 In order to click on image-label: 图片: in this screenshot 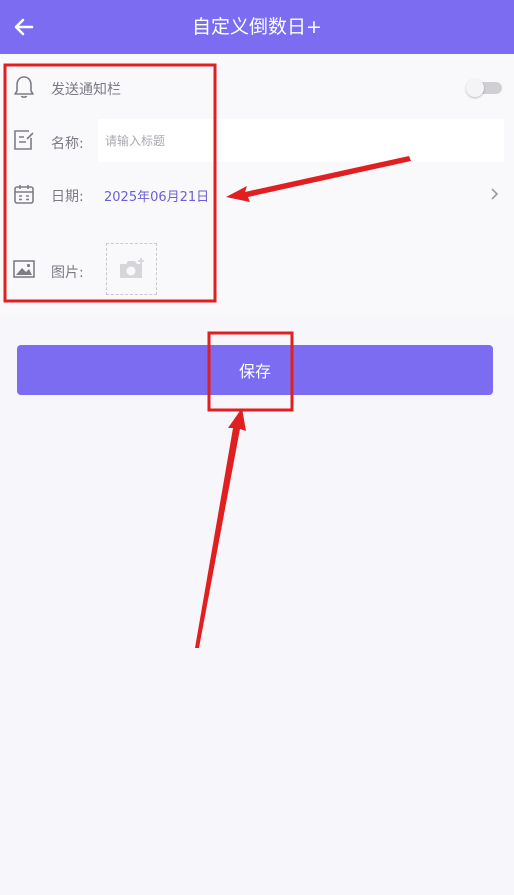, I will do `click(67, 273)`.